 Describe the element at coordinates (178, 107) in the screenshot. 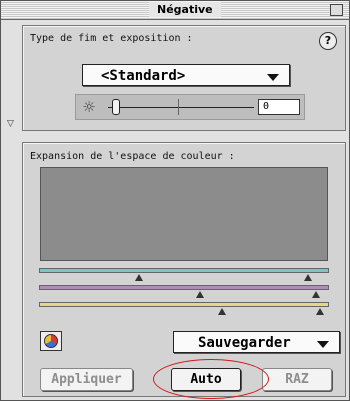

I see `exposure-slider-center-tick` at that location.